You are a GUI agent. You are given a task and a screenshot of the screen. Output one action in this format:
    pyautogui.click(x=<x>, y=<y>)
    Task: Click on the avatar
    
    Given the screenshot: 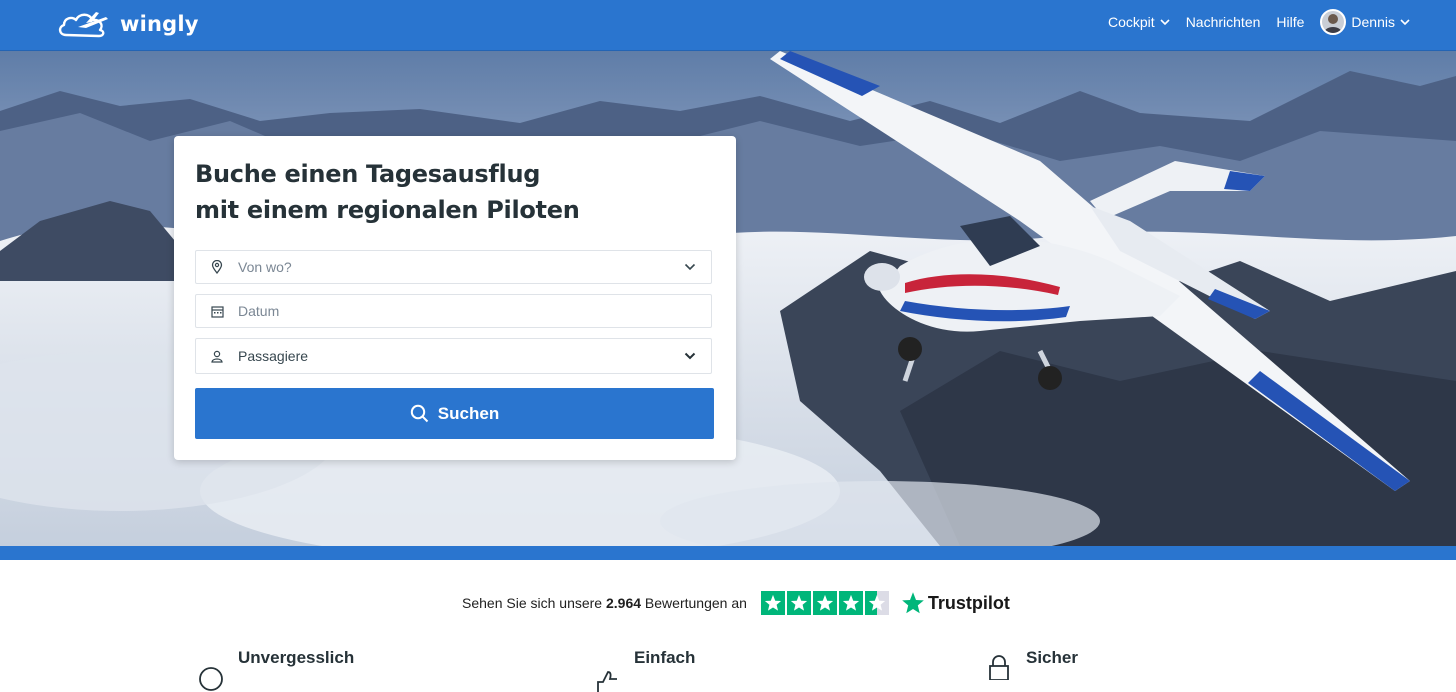 What is the action you would take?
    pyautogui.click(x=1333, y=22)
    